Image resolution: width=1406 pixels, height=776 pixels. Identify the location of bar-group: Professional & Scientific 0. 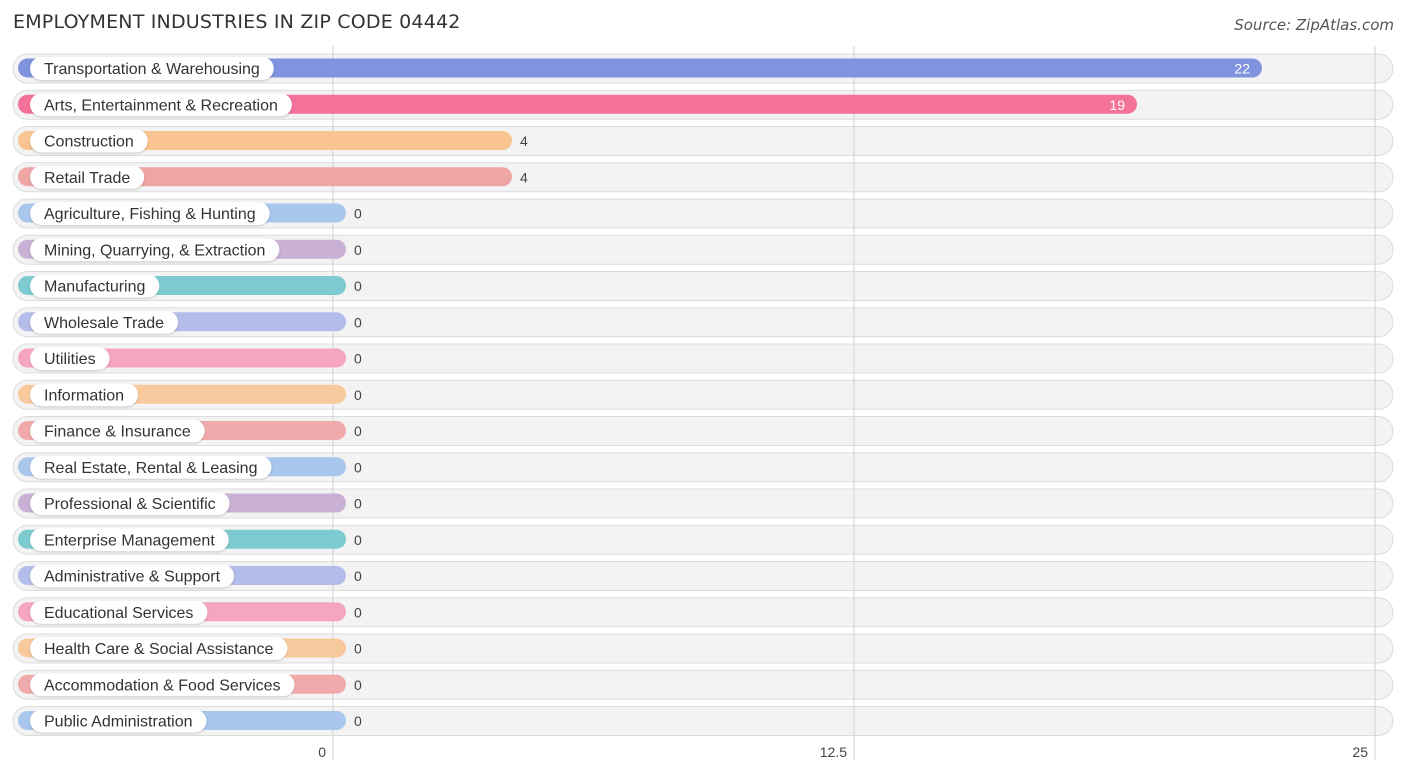
(190, 503).